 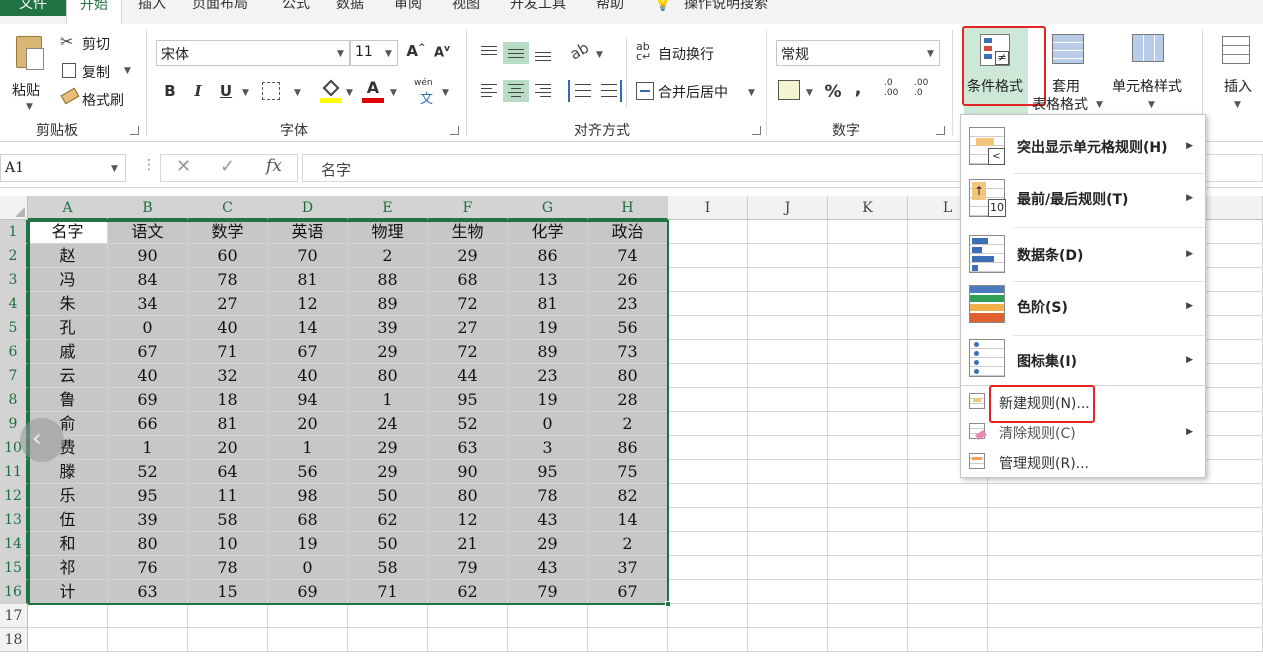 I want to click on tab-view: 视图, so click(x=466, y=8).